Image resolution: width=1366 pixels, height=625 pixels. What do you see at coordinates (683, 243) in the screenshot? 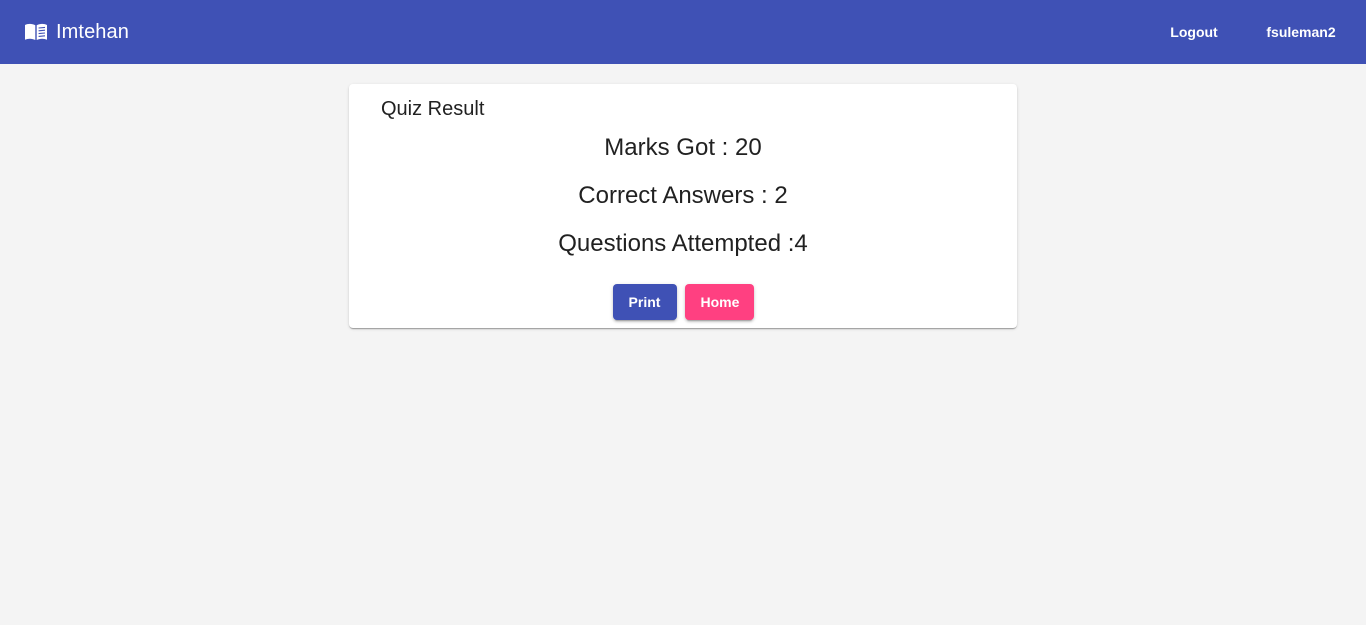
I see `questions-attempted-text: Questions Attempted :4` at bounding box center [683, 243].